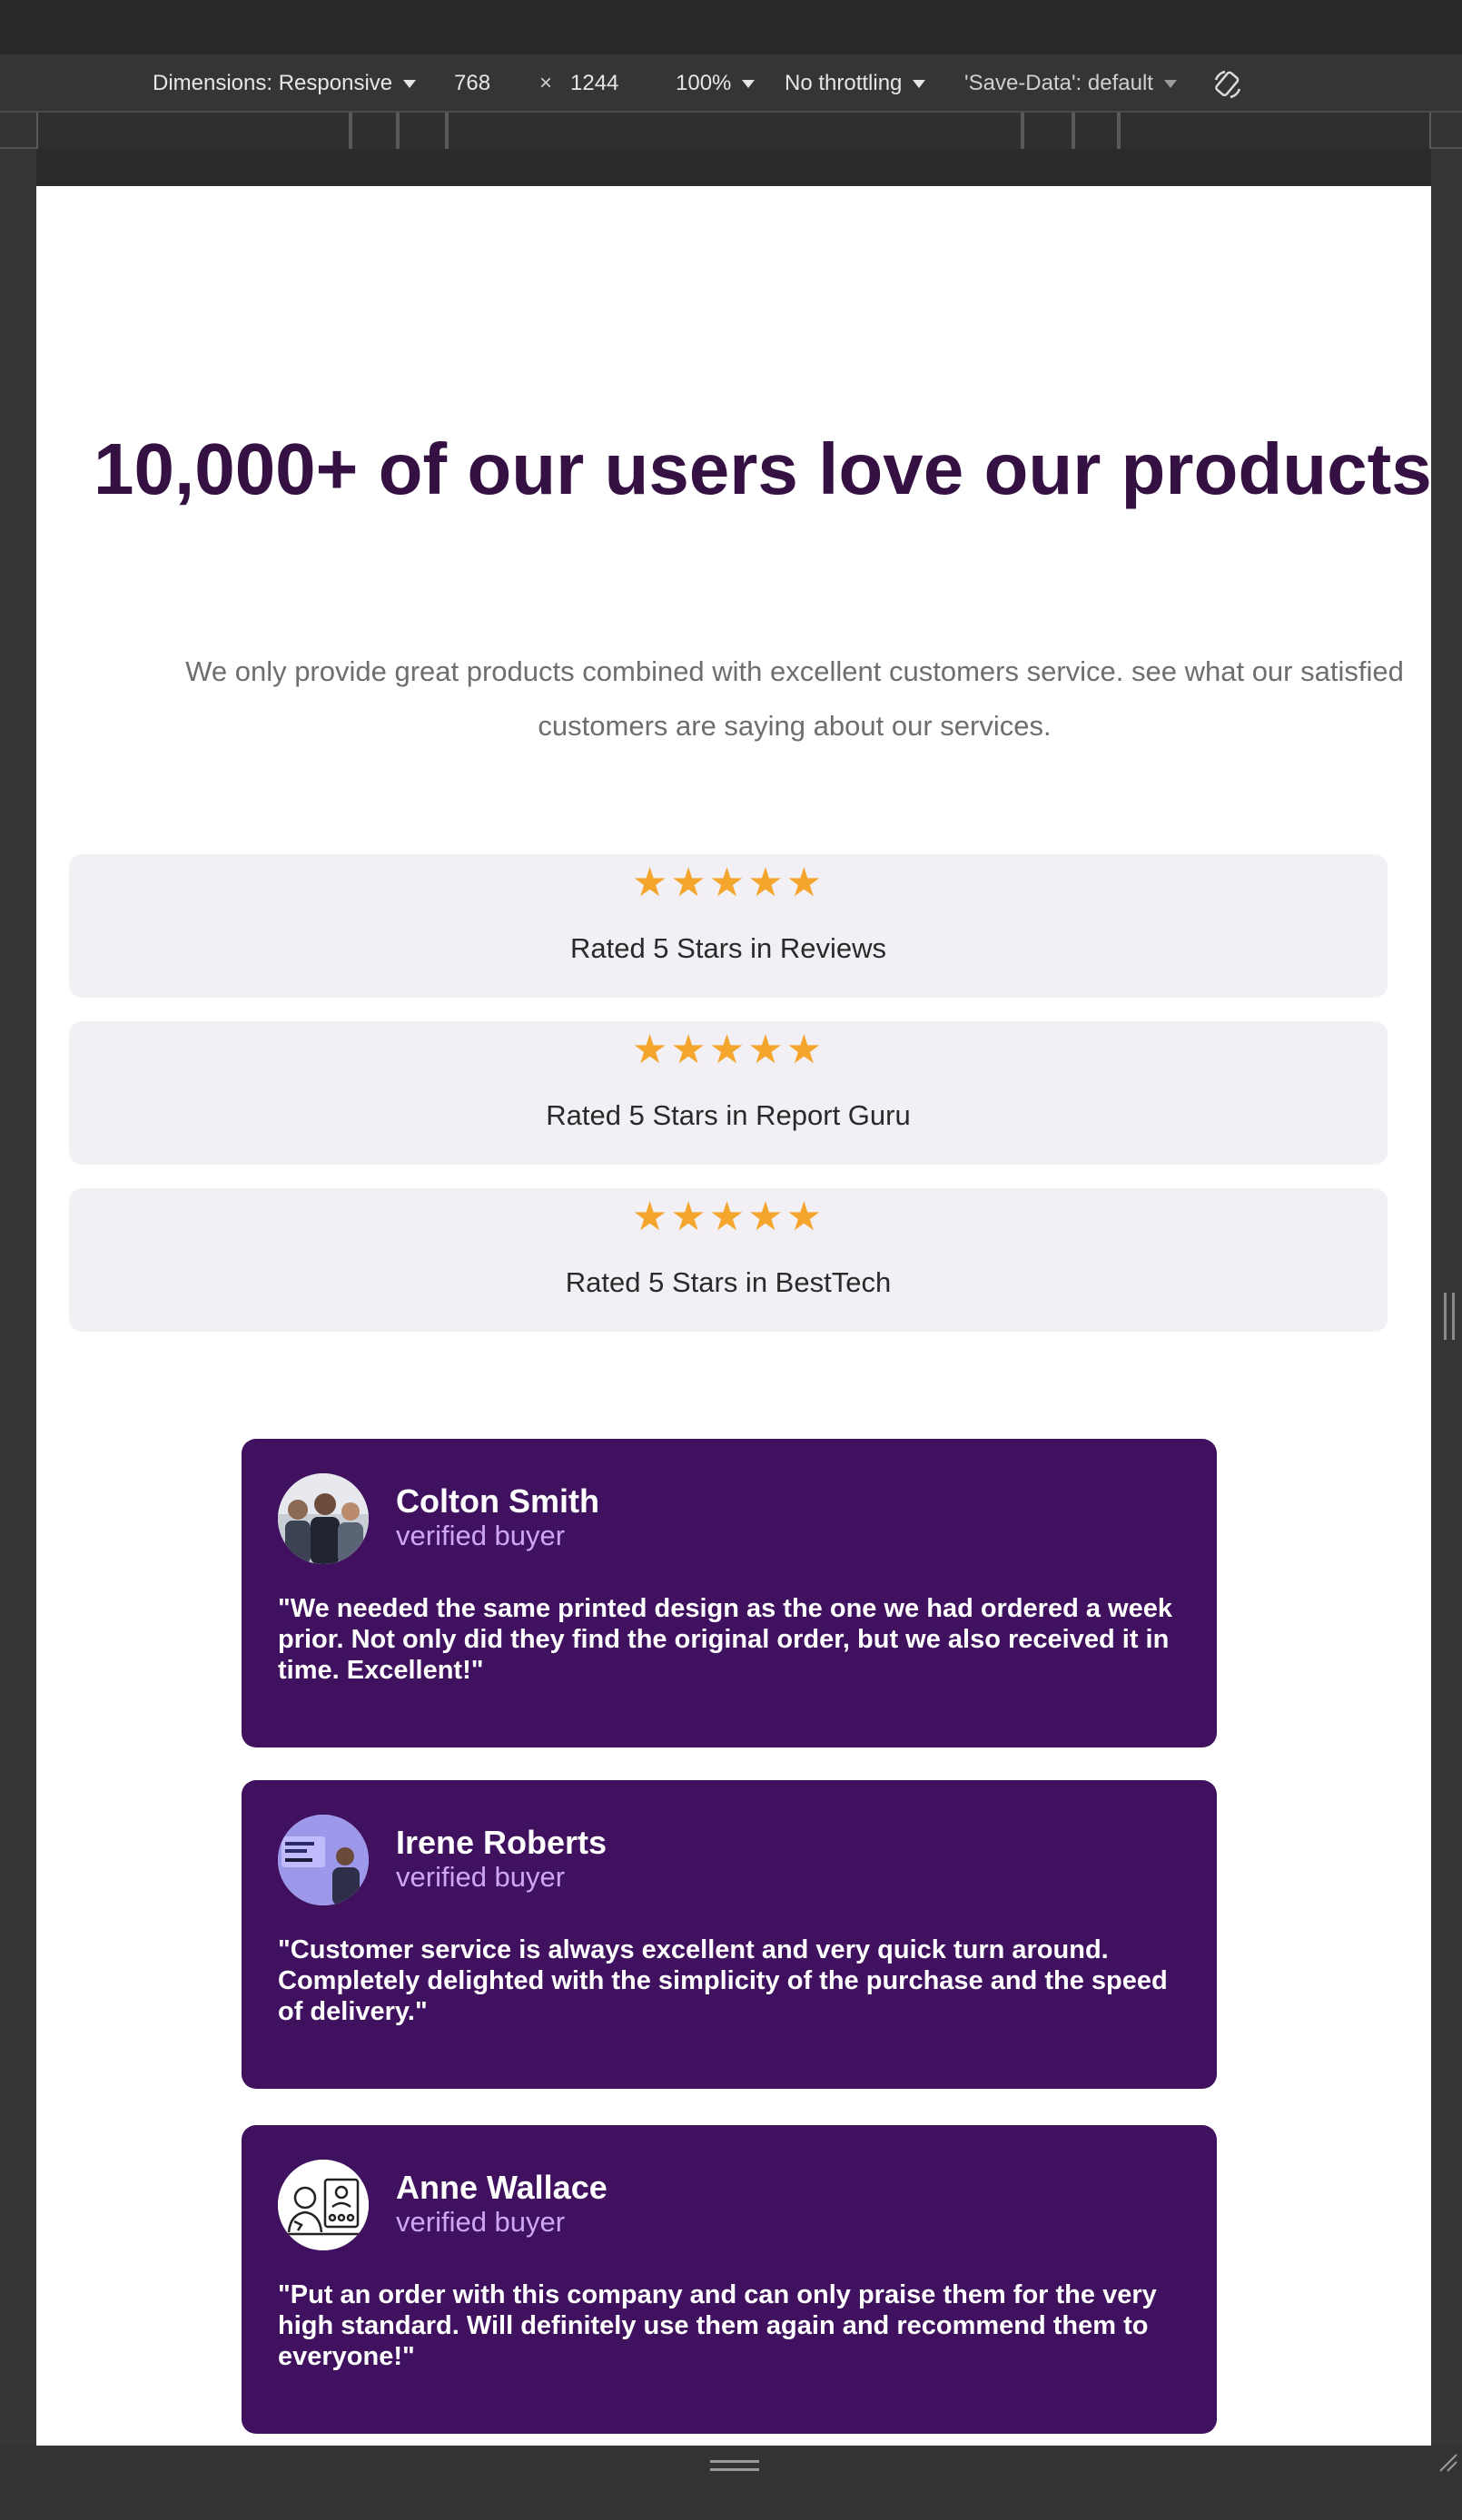 The image size is (1462, 2520). Describe the element at coordinates (1227, 85) in the screenshot. I see `rotate-icon` at that location.